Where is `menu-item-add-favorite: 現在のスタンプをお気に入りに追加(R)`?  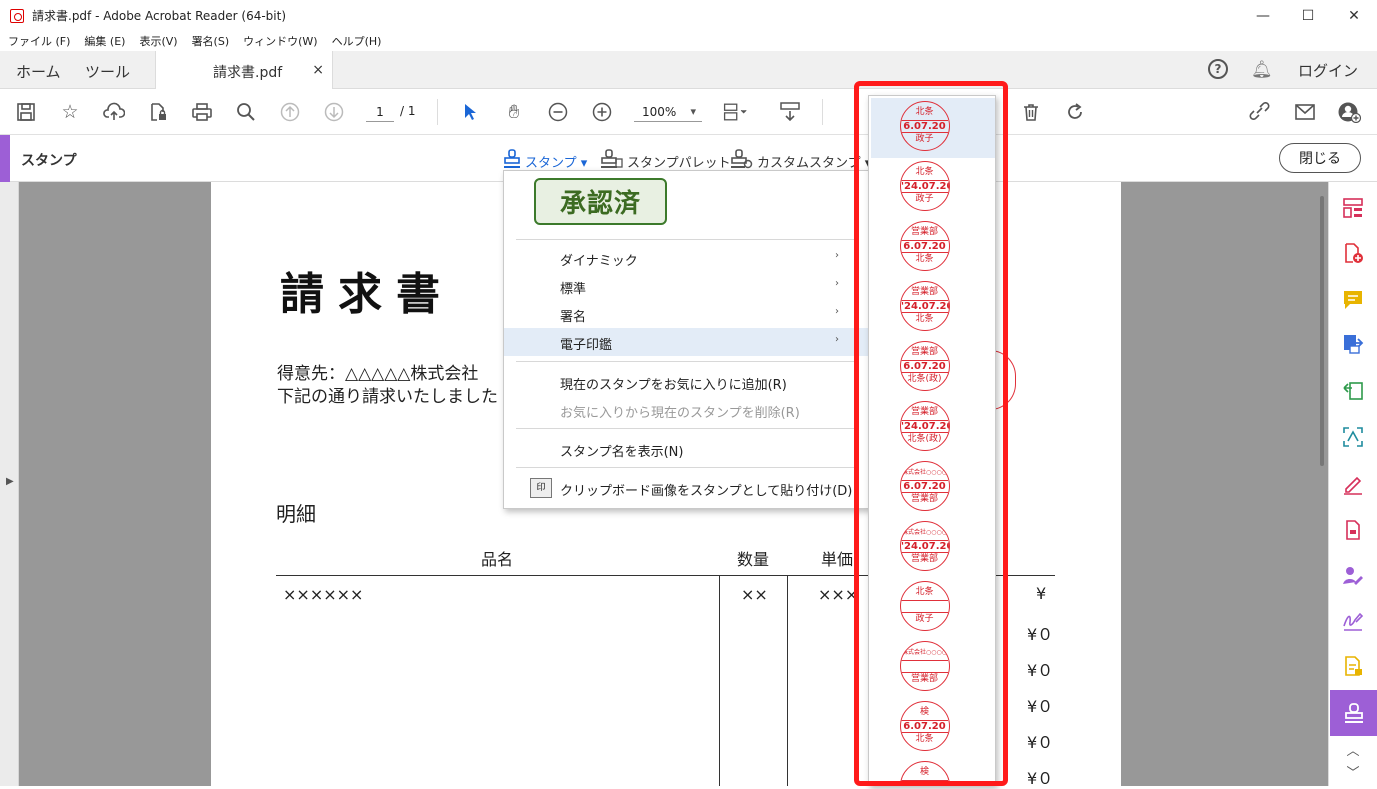 menu-item-add-favorite: 現在のスタンプをお気に入りに追加(R) is located at coordinates (686, 382).